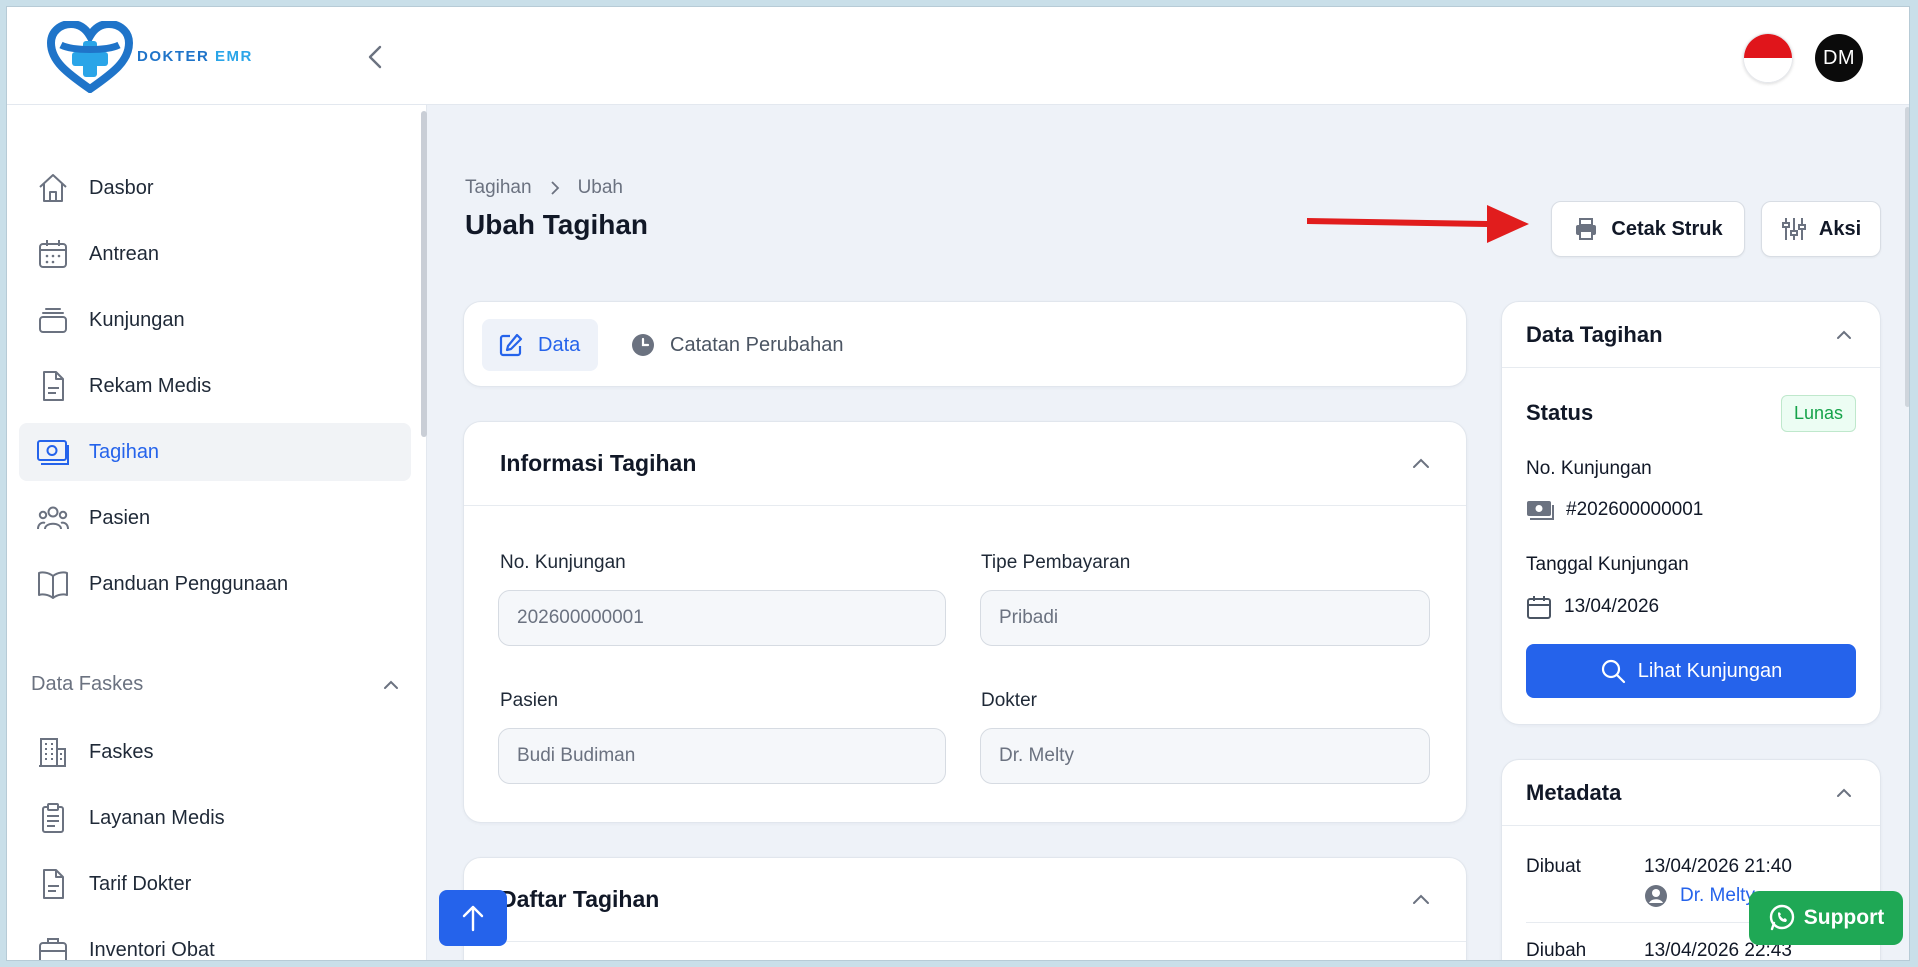 The image size is (1918, 967). What do you see at coordinates (189, 583) in the screenshot?
I see `sidebar-item-label: Panduan Penggunaan` at bounding box center [189, 583].